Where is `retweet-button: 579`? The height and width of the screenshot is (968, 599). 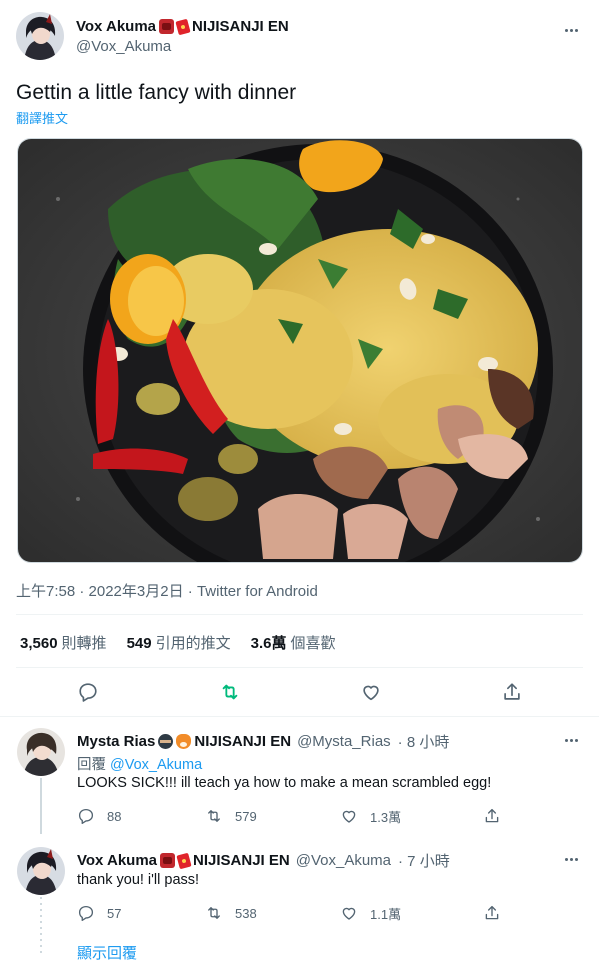 retweet-button: 579 is located at coordinates (231, 816).